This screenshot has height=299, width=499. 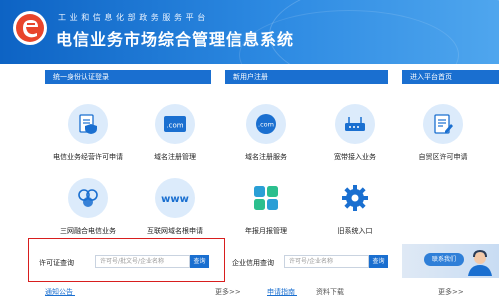 What do you see at coordinates (199, 261) in the screenshot?
I see `license-query-button: 查询` at bounding box center [199, 261].